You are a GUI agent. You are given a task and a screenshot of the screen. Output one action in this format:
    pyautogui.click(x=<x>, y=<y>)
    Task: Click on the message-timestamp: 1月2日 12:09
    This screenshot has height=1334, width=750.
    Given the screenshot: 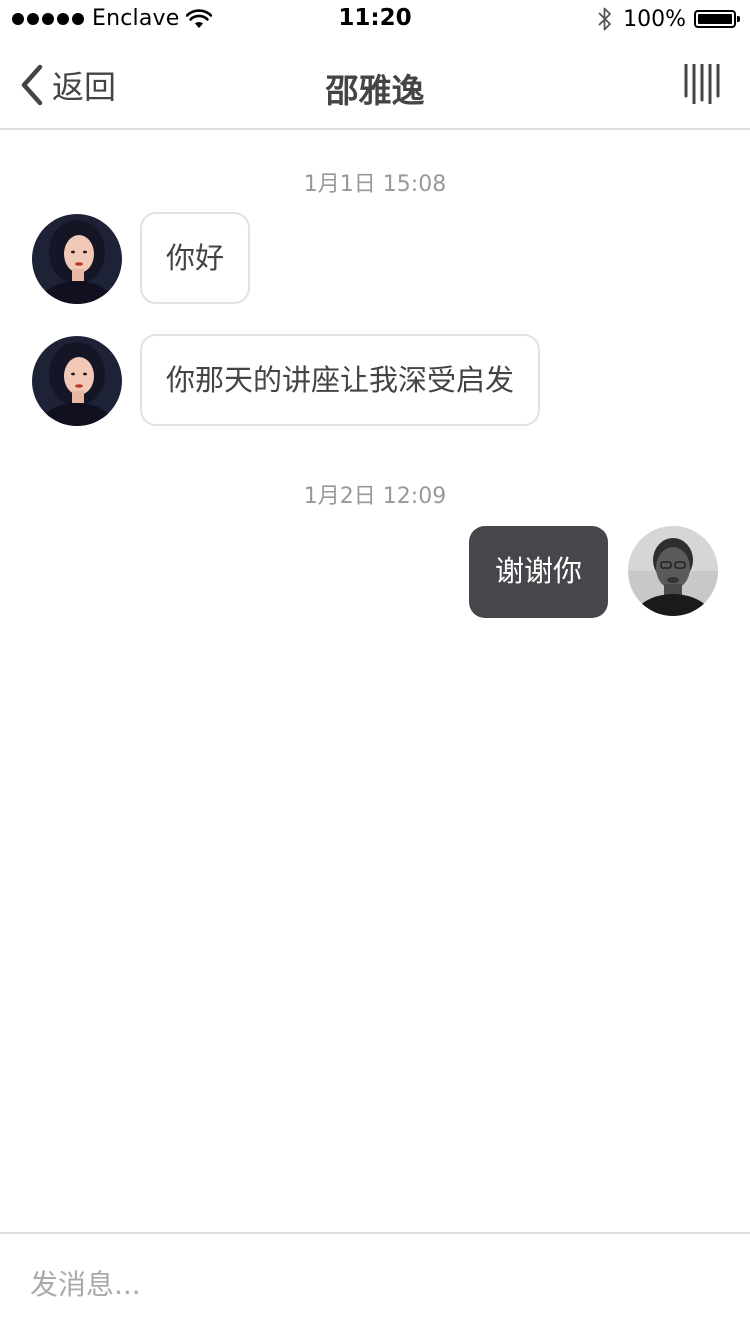 What is the action you would take?
    pyautogui.click(x=375, y=496)
    